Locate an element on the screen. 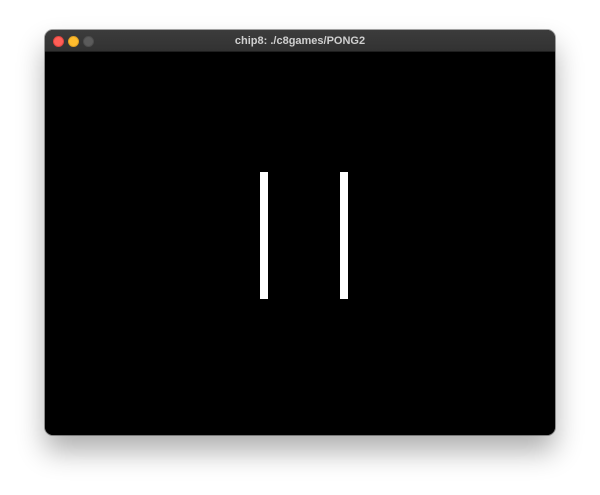 Image resolution: width=600 pixels, height=495 pixels. right-paddle is located at coordinates (344, 235).